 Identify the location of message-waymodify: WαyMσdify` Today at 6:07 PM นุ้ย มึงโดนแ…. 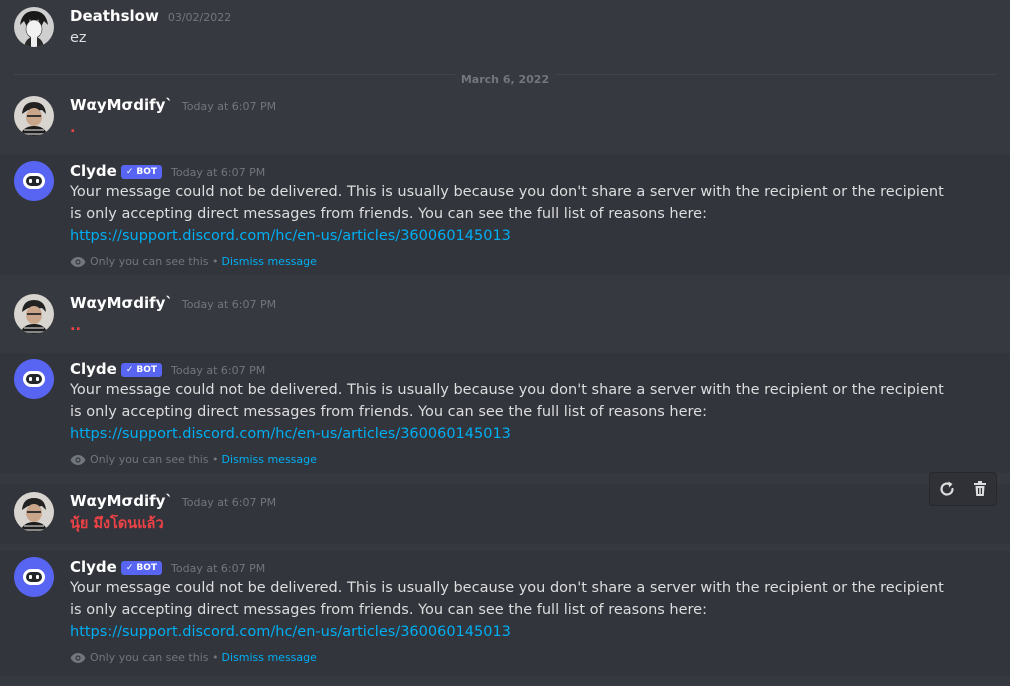
(505, 514).